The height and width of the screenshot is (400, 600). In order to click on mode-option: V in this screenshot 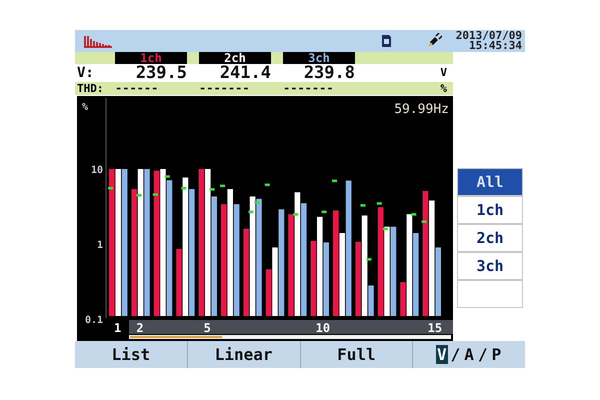, I will do `click(442, 354)`.